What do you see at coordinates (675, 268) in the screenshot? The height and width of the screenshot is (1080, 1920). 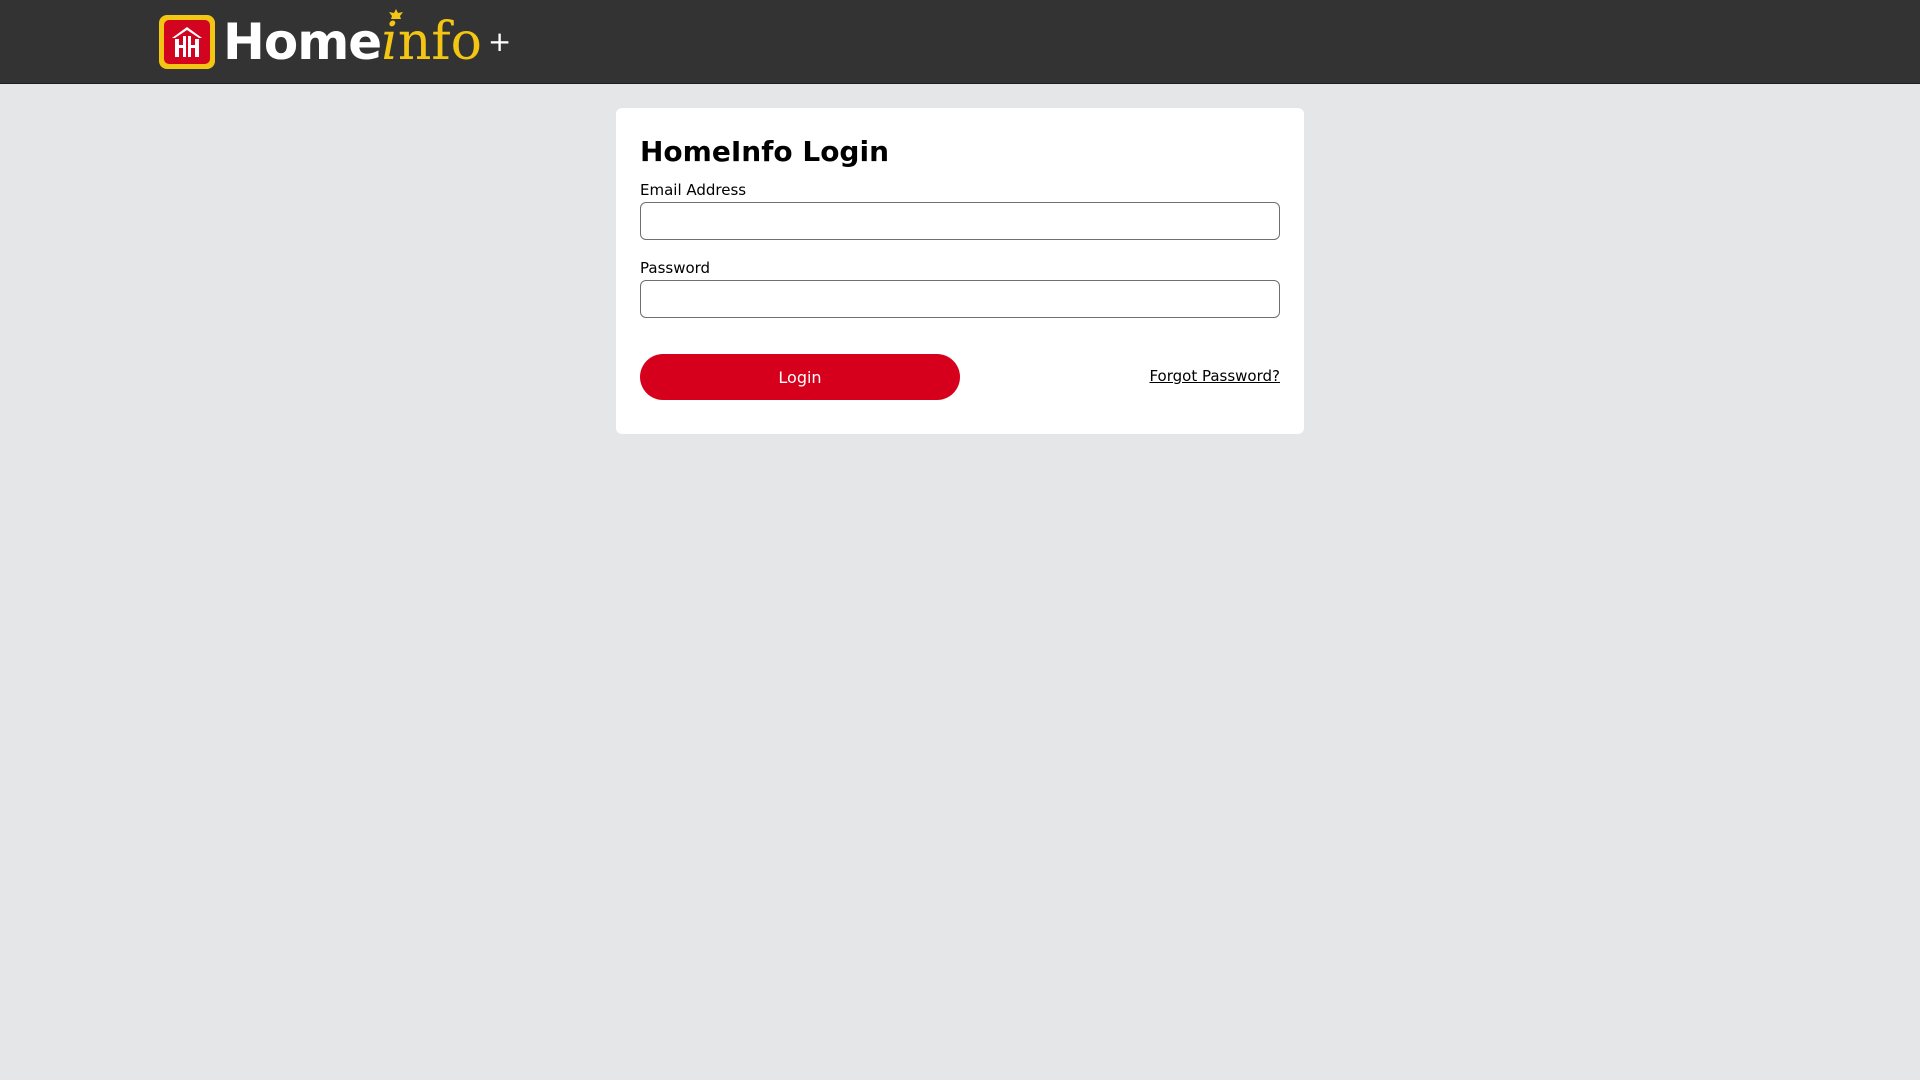 I see `password-label: Password` at bounding box center [675, 268].